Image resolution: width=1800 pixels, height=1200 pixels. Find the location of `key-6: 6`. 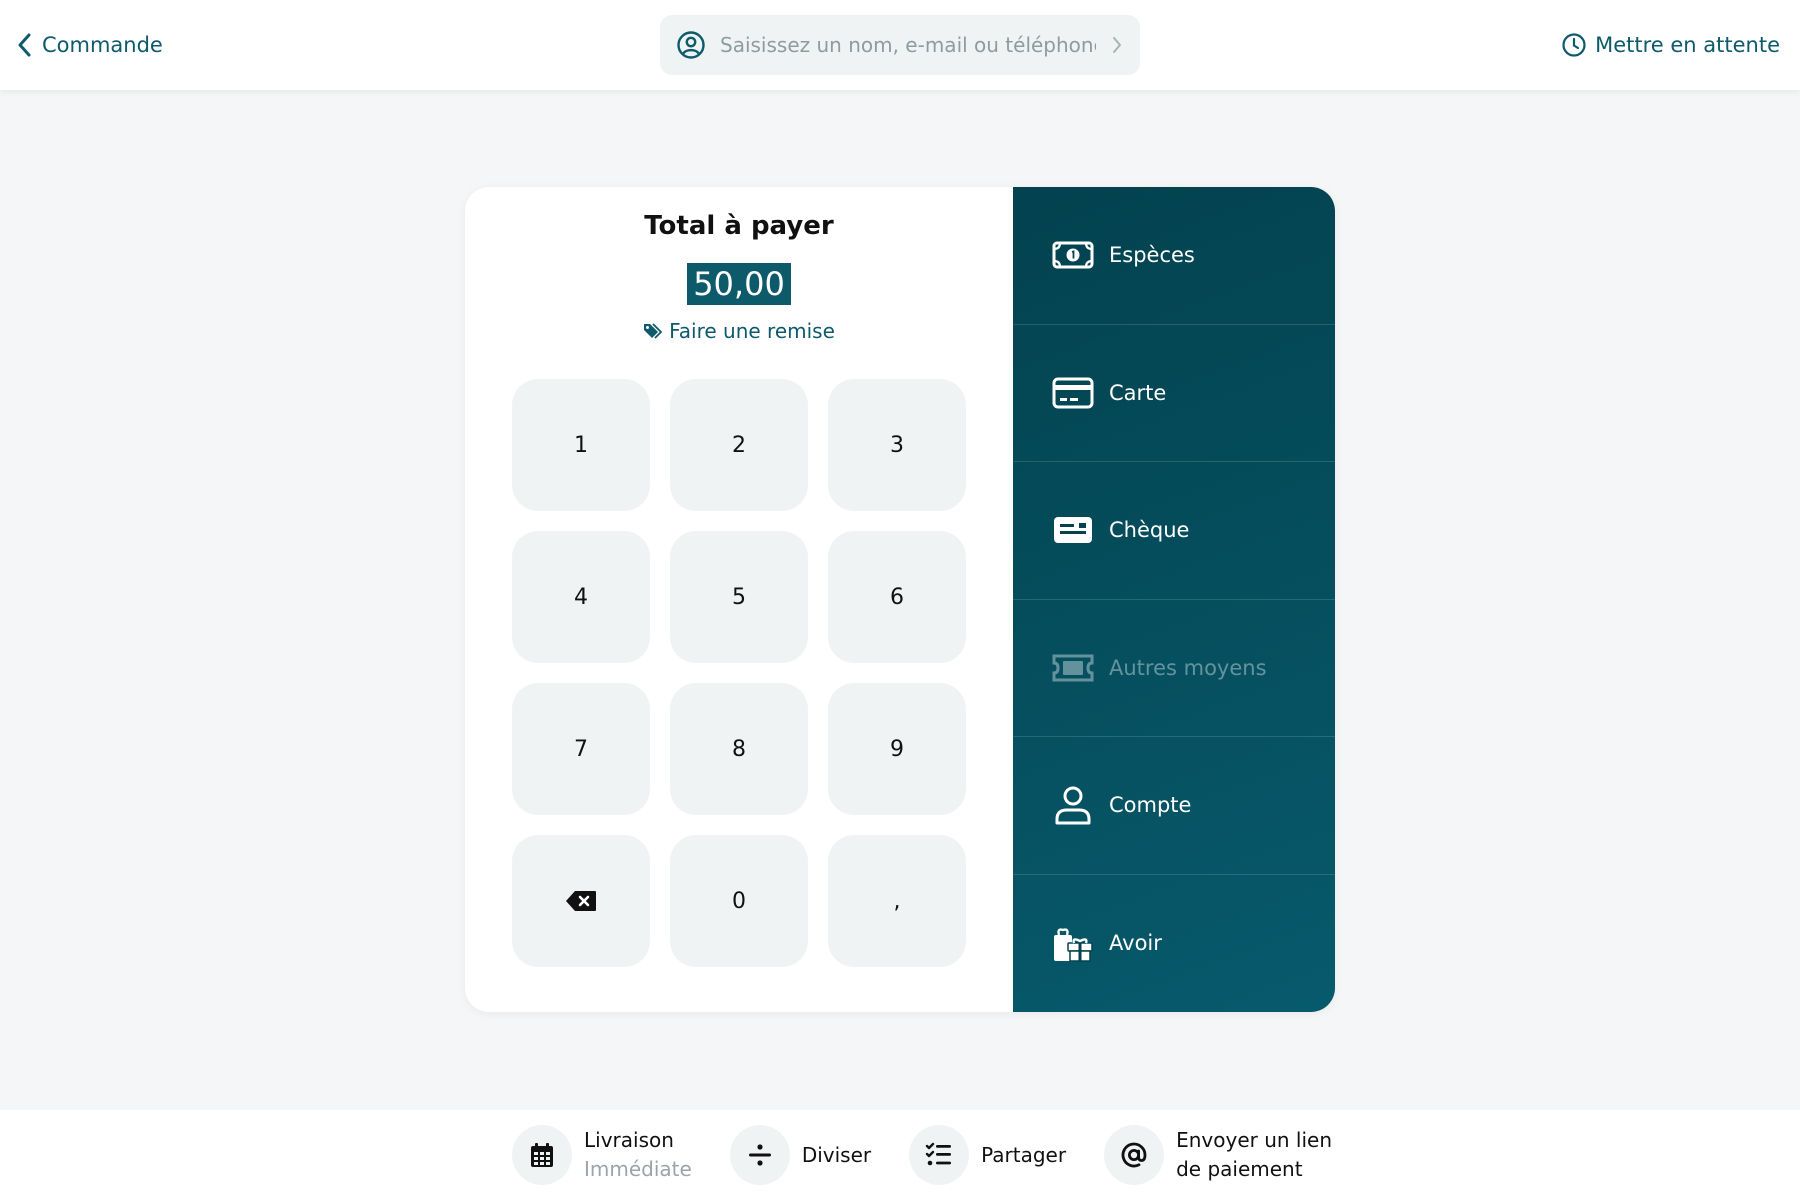

key-6: 6 is located at coordinates (897, 597).